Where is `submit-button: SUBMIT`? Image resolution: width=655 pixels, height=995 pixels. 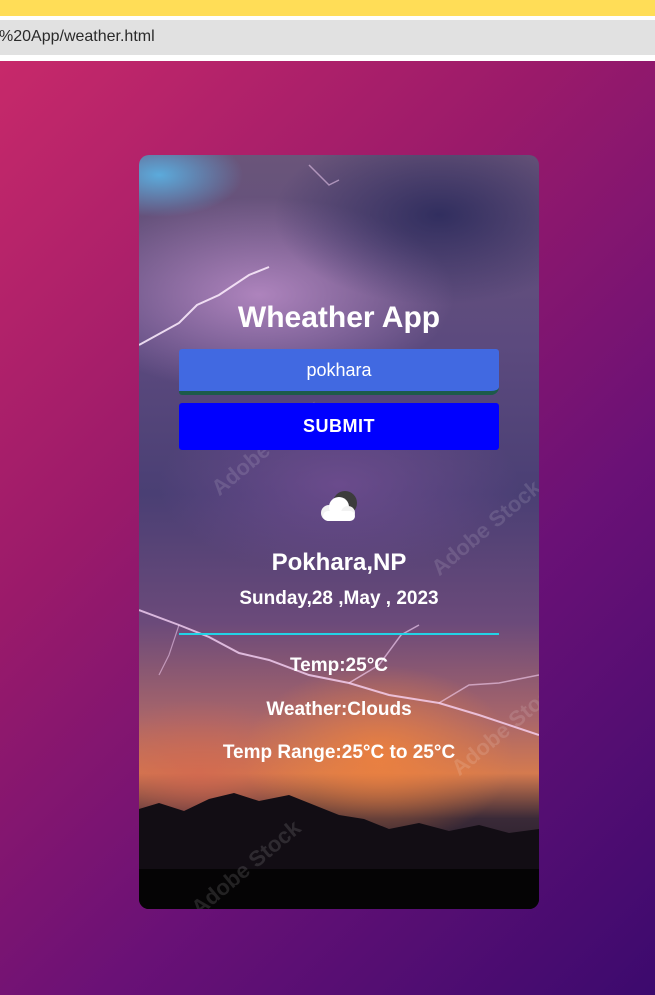 submit-button: SUBMIT is located at coordinates (339, 426).